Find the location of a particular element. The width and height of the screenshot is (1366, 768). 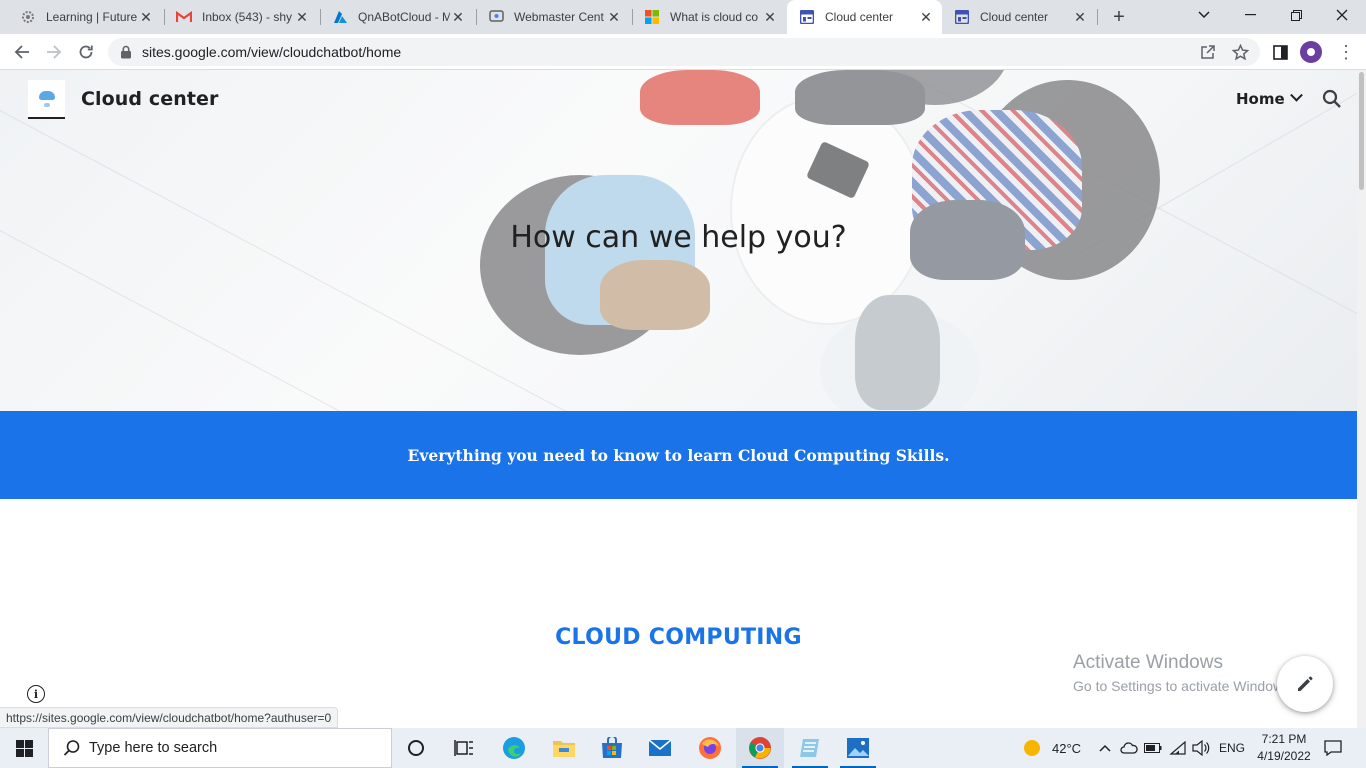

tab-qnabotcloud: QnABotCloud - M ✕ is located at coordinates (397, 17).